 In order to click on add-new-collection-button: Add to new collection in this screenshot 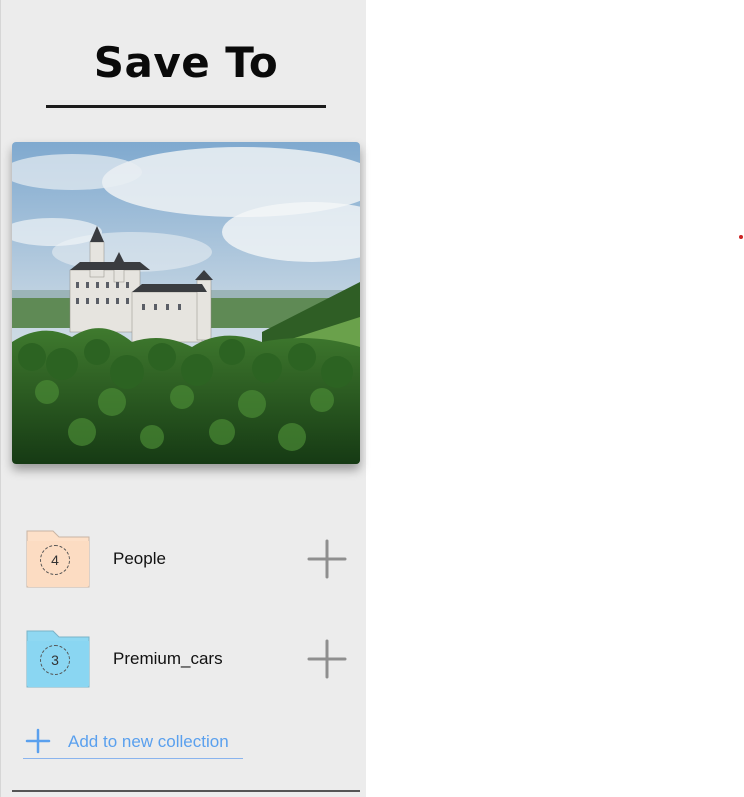, I will do `click(133, 742)`.